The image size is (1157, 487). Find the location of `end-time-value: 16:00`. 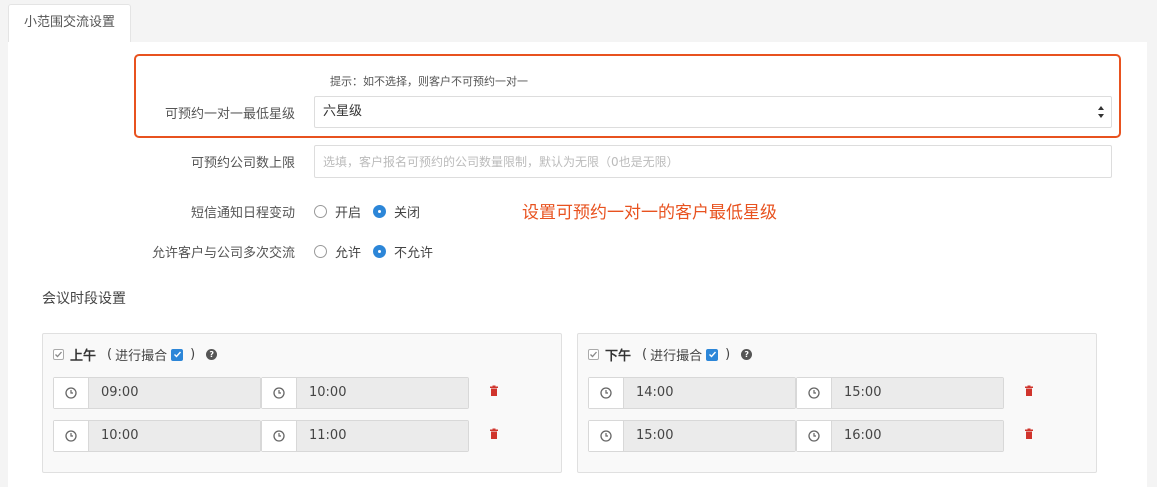

end-time-value: 16:00 is located at coordinates (917, 436).